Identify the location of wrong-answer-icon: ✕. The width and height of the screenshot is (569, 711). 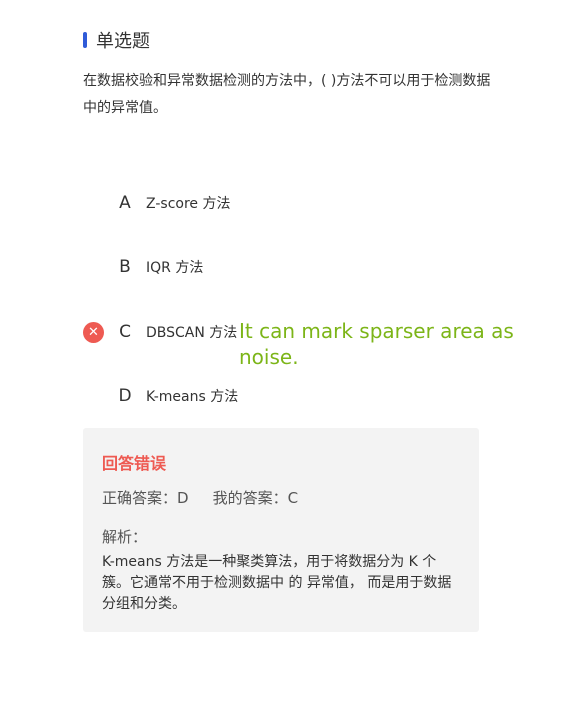
(93, 332).